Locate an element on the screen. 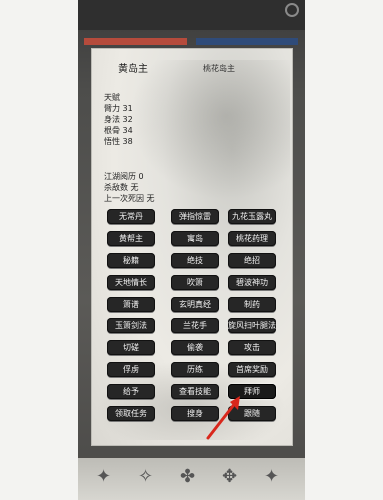 The image size is (383, 500). pointer-arrow-icon is located at coordinates (223, 418).